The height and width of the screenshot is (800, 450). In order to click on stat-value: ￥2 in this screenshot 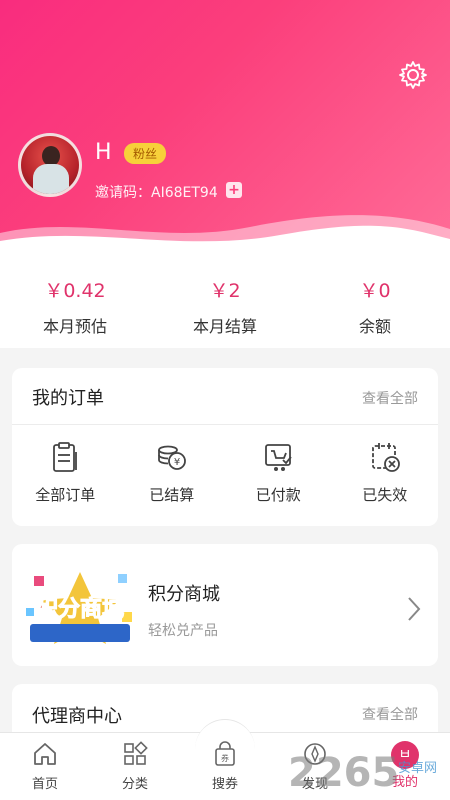, I will do `click(225, 291)`.